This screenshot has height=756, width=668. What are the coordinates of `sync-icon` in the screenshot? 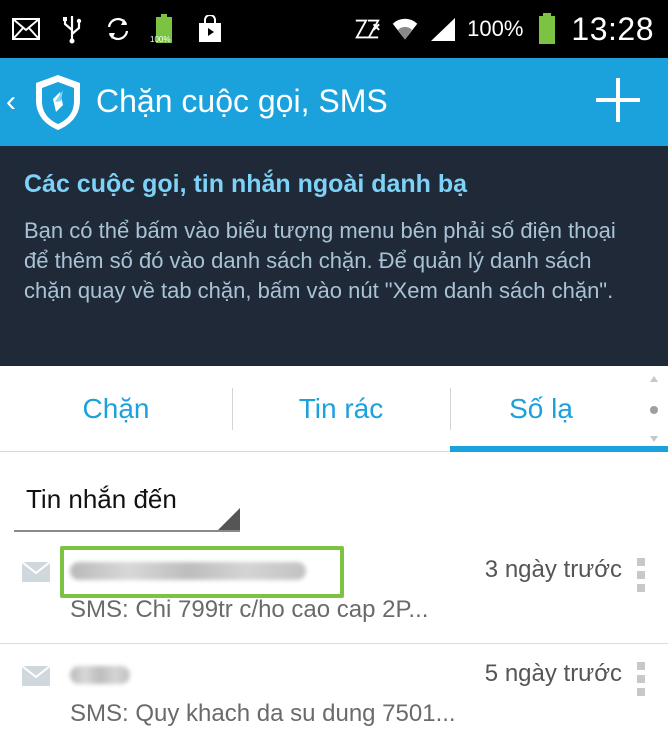 It's located at (118, 29).